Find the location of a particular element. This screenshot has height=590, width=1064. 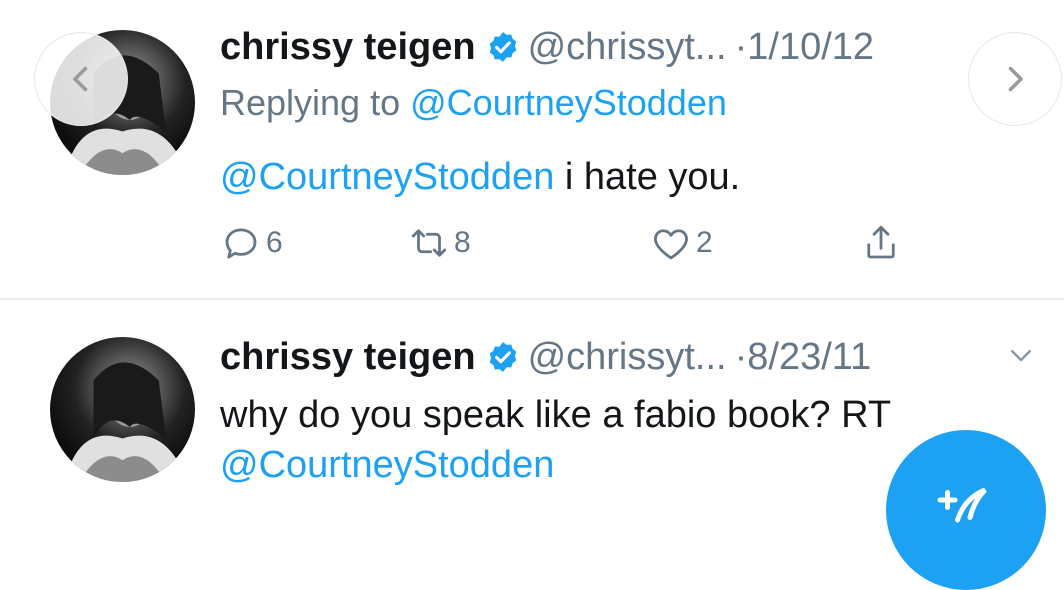

next-image-button is located at coordinates (1015, 79).